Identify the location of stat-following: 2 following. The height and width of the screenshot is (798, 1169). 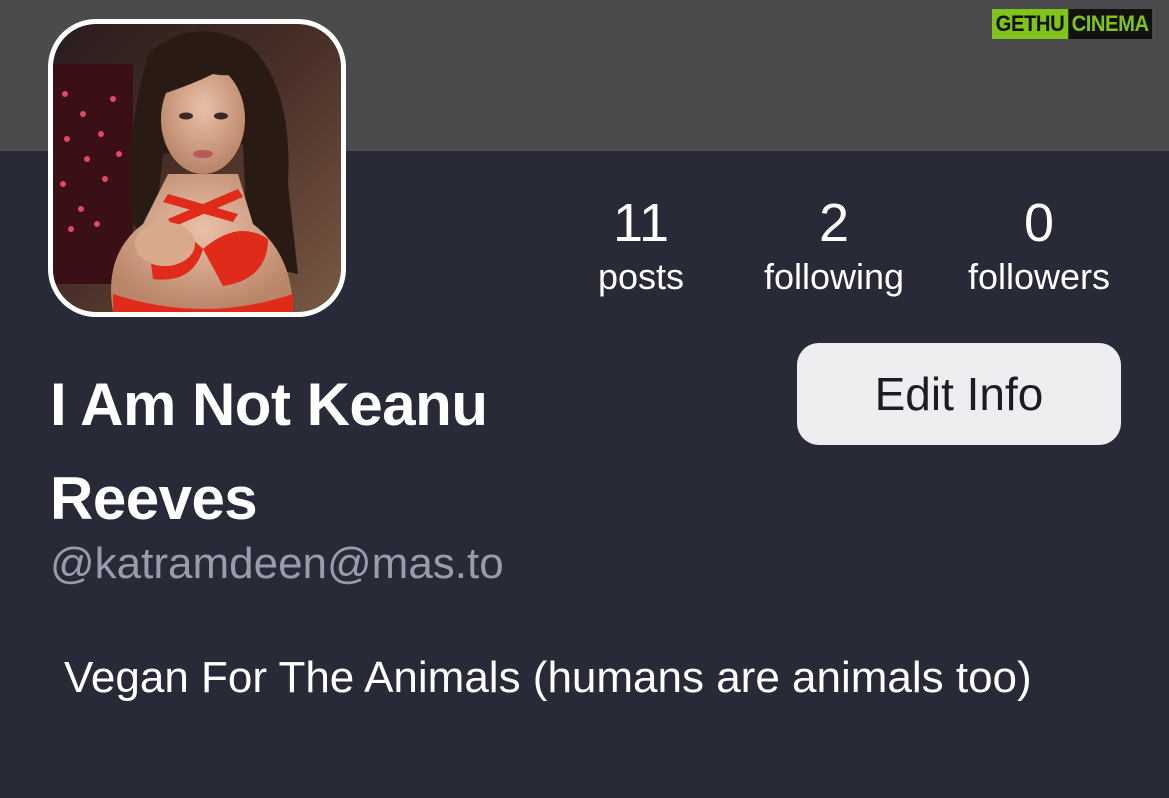
(834, 243).